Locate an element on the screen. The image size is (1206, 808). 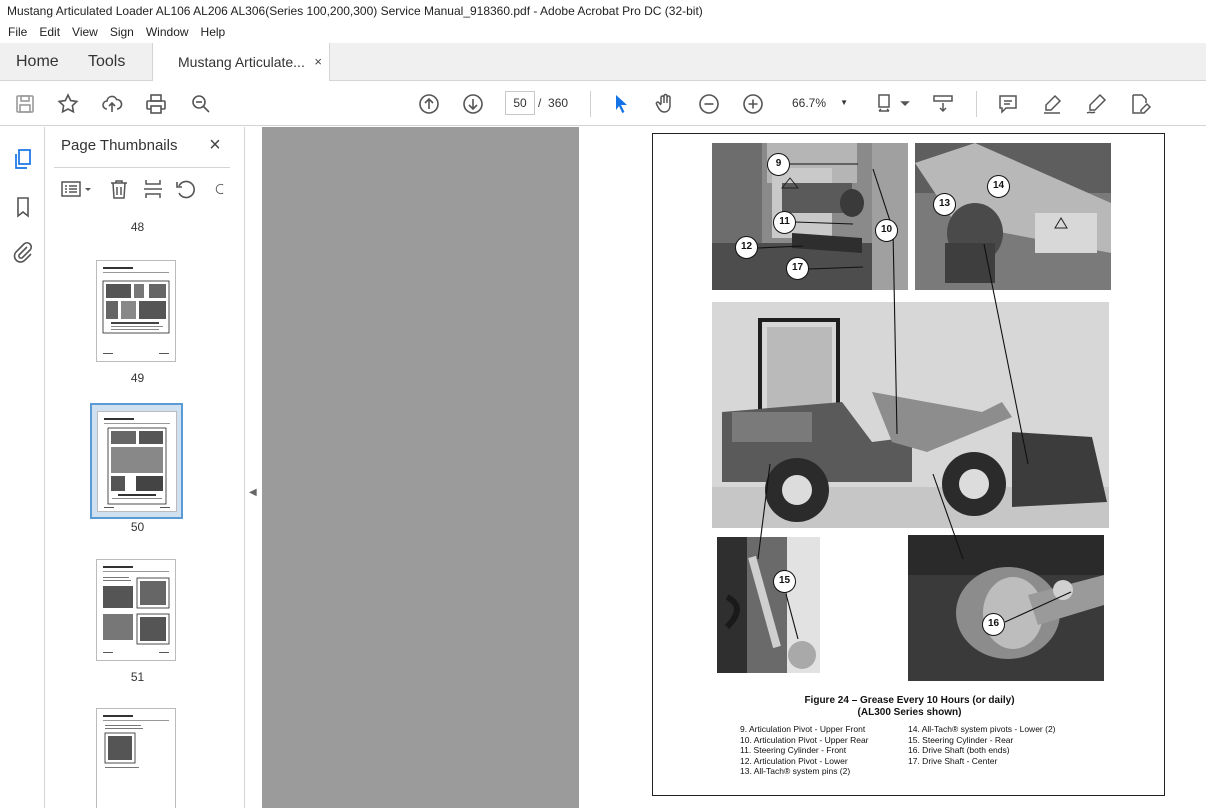
share-upload-icon is located at coordinates (112, 104).